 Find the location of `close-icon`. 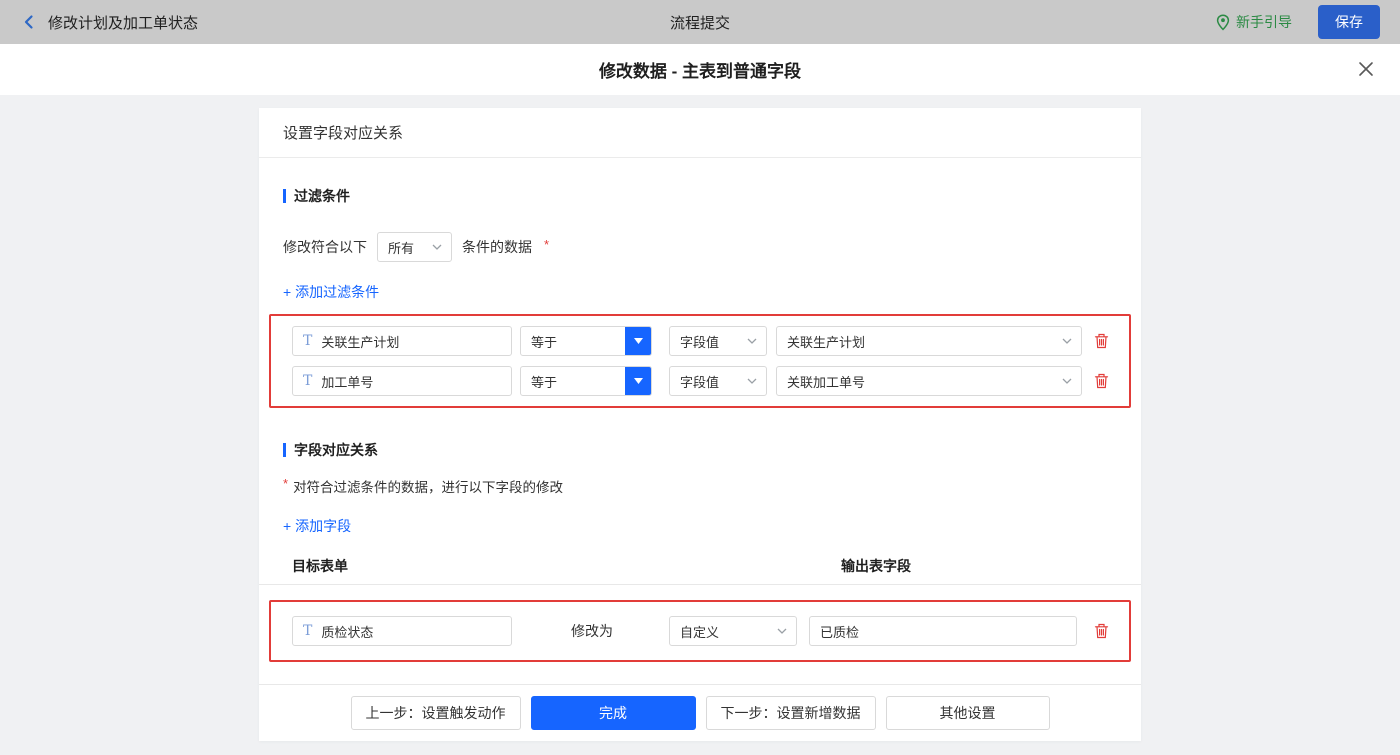

close-icon is located at coordinates (1366, 69).